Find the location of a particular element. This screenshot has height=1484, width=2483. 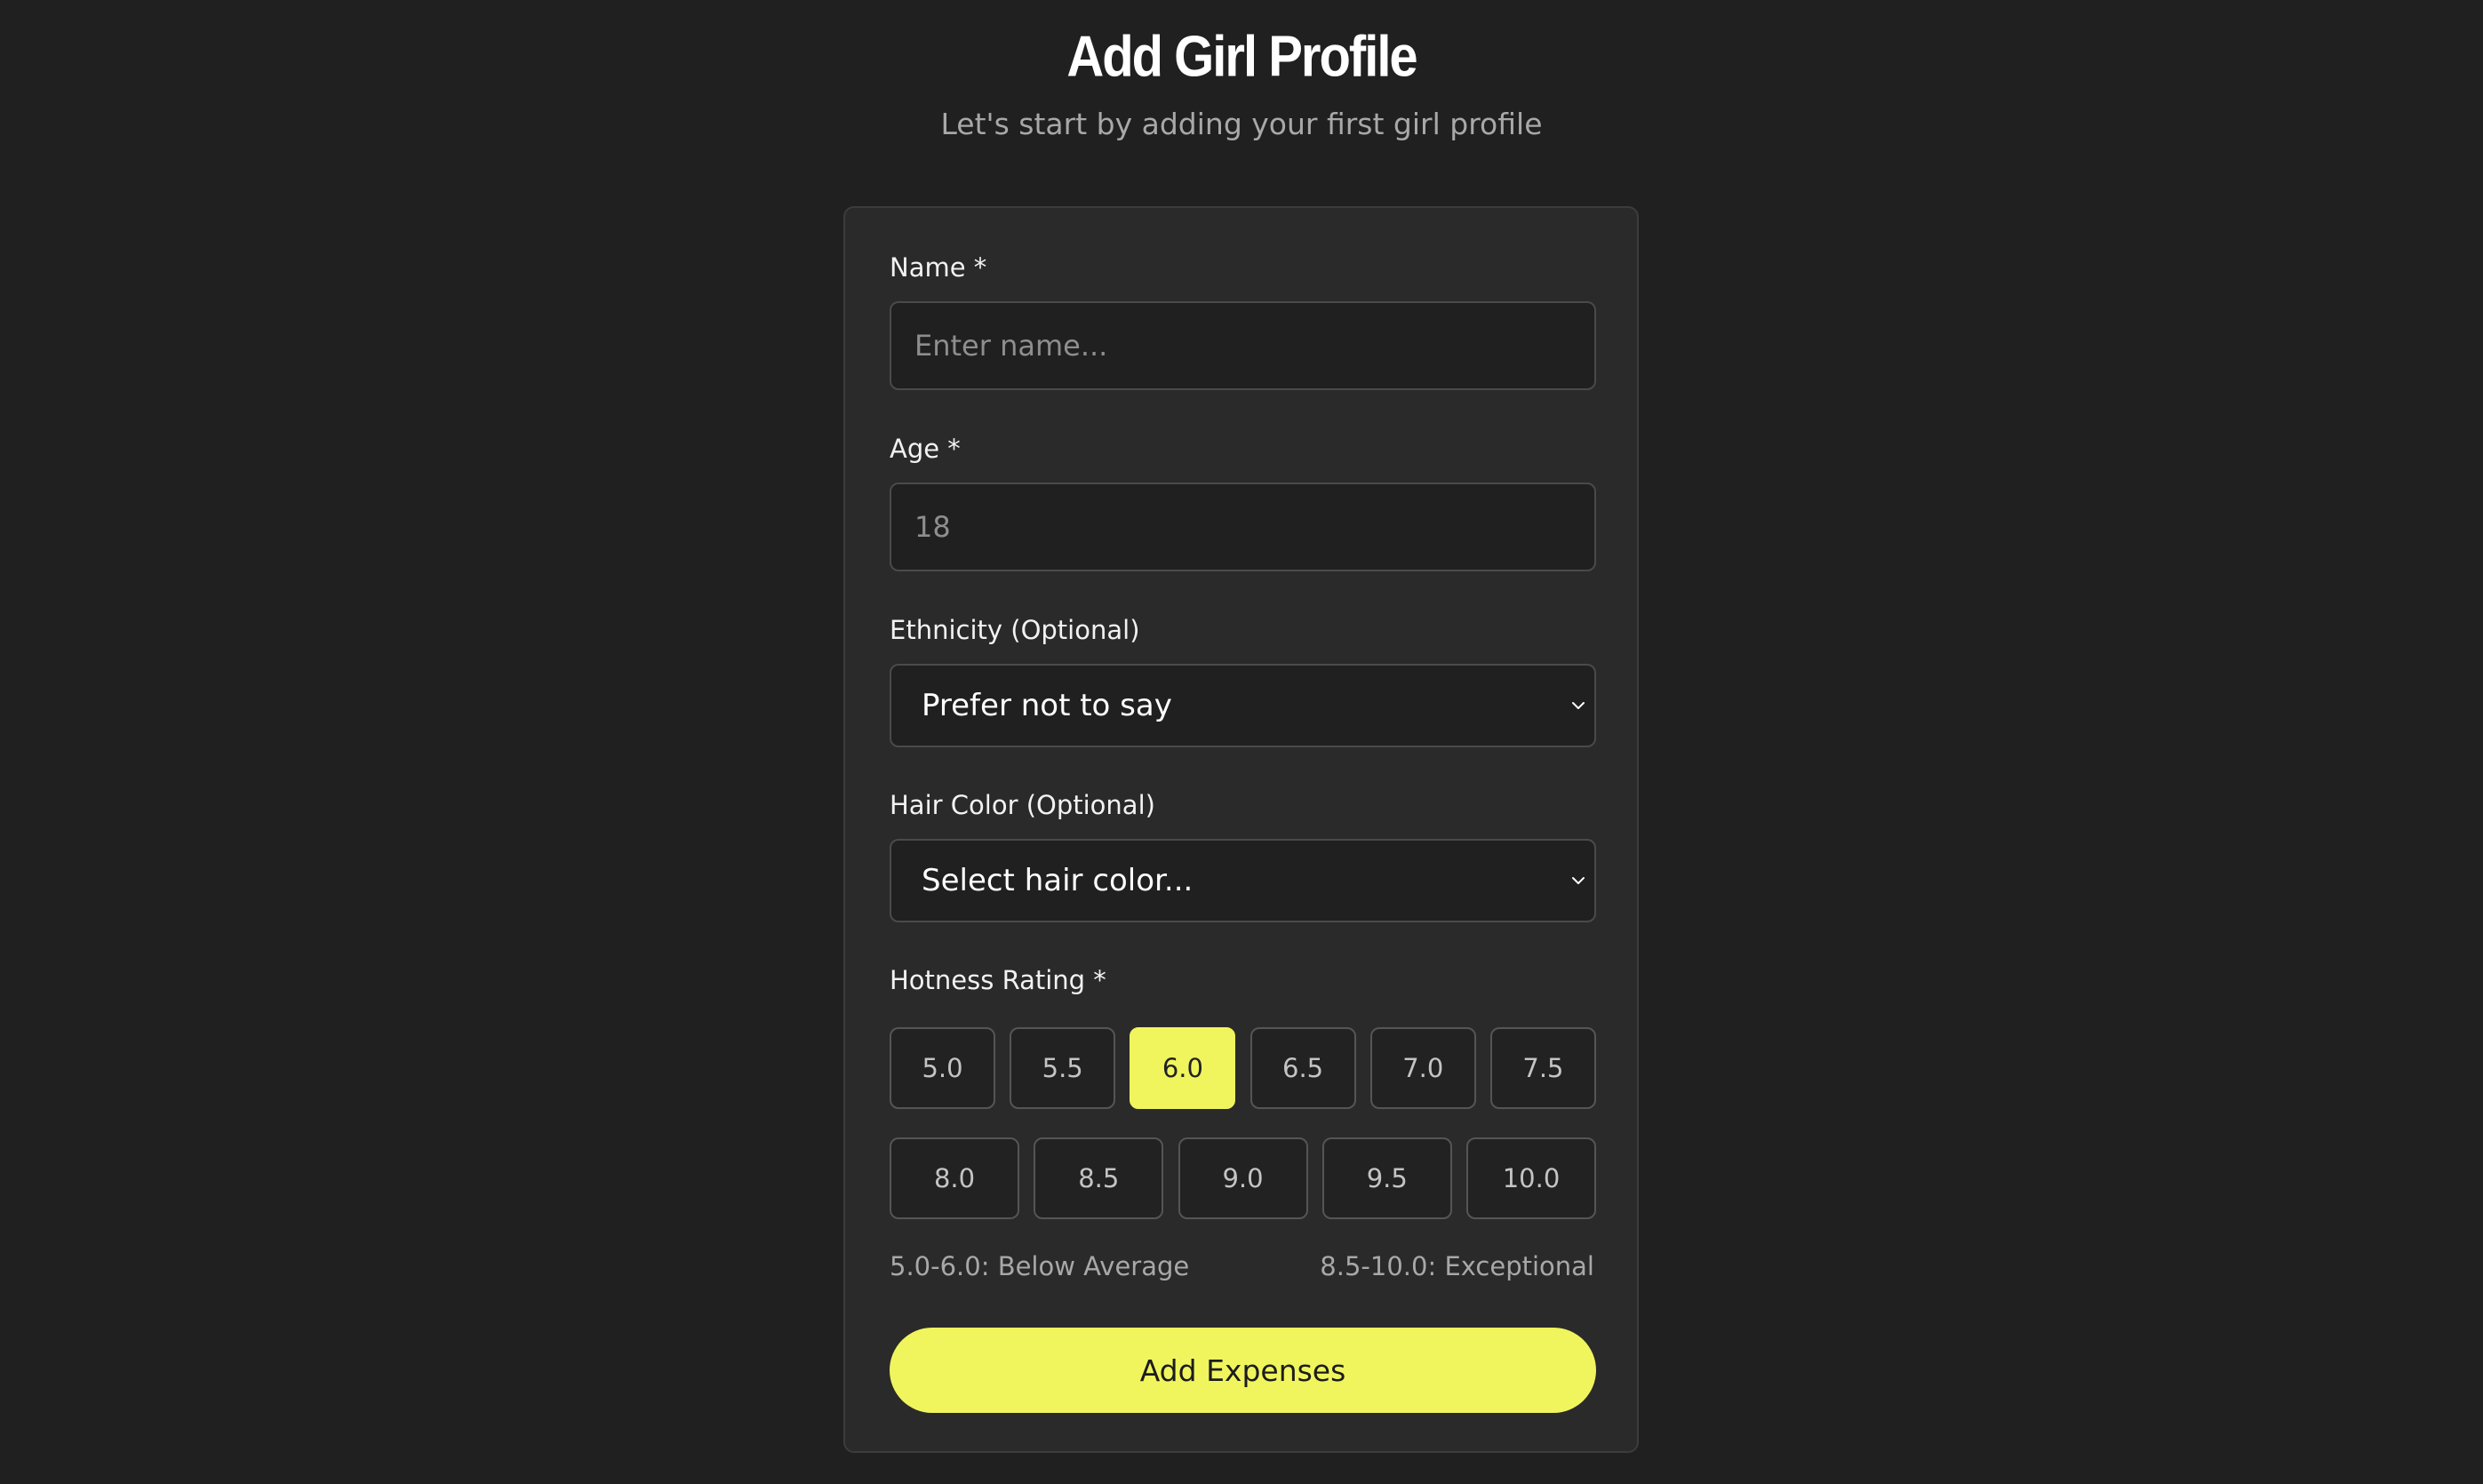

rating-row-1: 5.0 5.5 6.0 6.5 7.0 7.5 is located at coordinates (1243, 1068).